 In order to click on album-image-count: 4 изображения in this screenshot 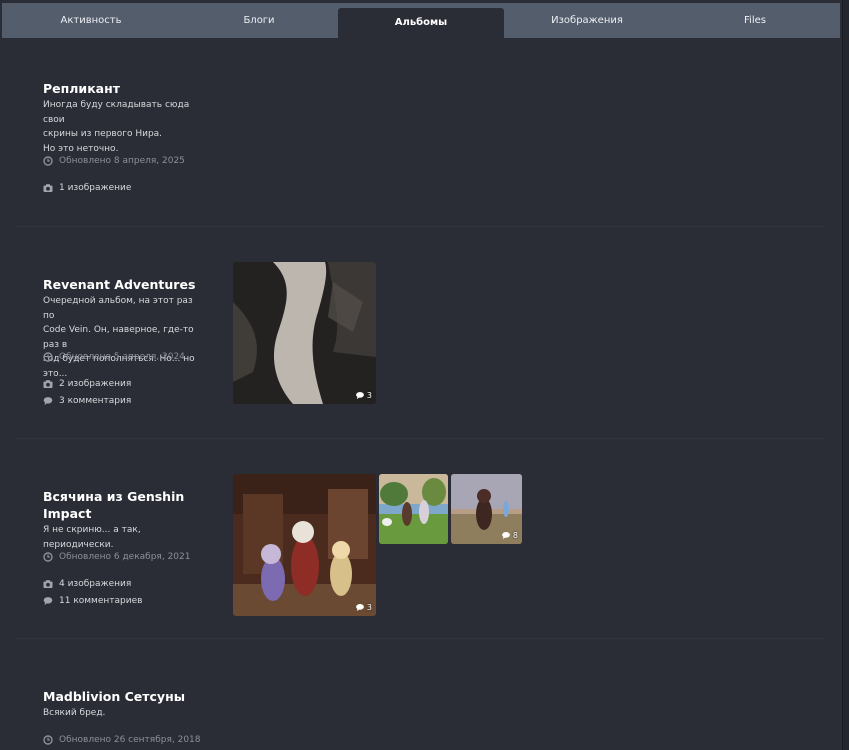, I will do `click(87, 584)`.